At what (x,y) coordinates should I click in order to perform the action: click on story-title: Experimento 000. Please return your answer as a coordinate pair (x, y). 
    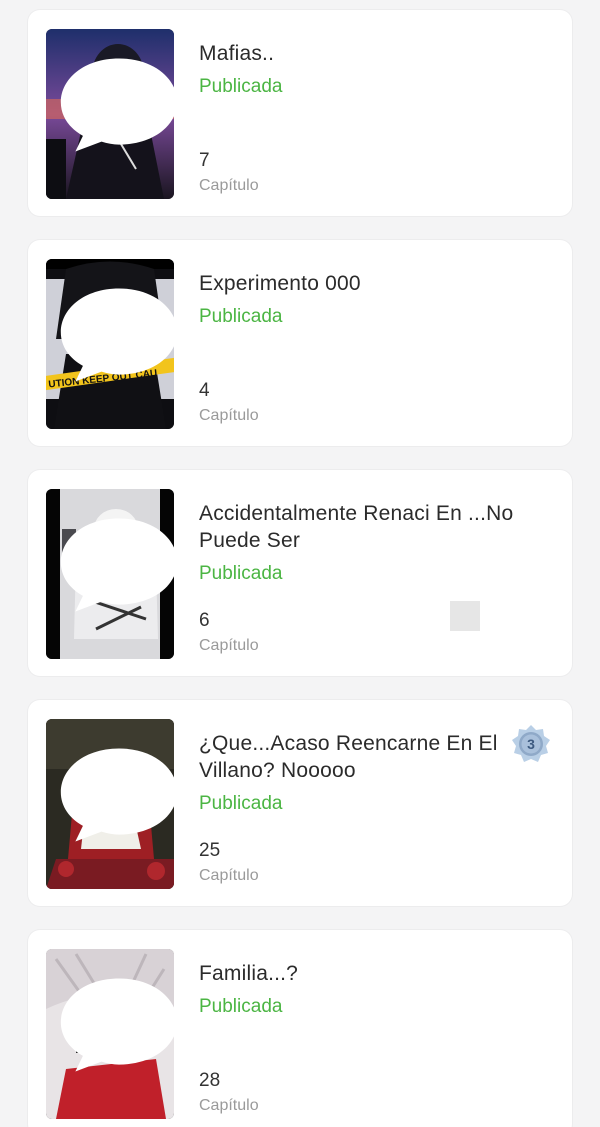
    Looking at the image, I should click on (376, 283).